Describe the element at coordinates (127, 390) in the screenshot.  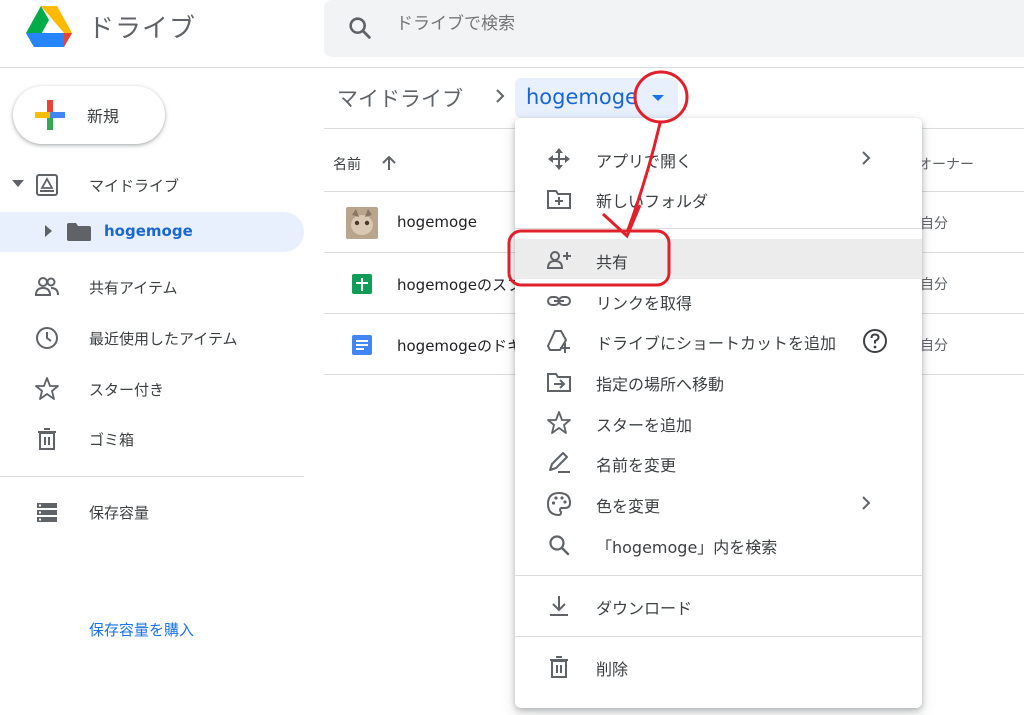
I see `sidebar-item-label: スター付き` at that location.